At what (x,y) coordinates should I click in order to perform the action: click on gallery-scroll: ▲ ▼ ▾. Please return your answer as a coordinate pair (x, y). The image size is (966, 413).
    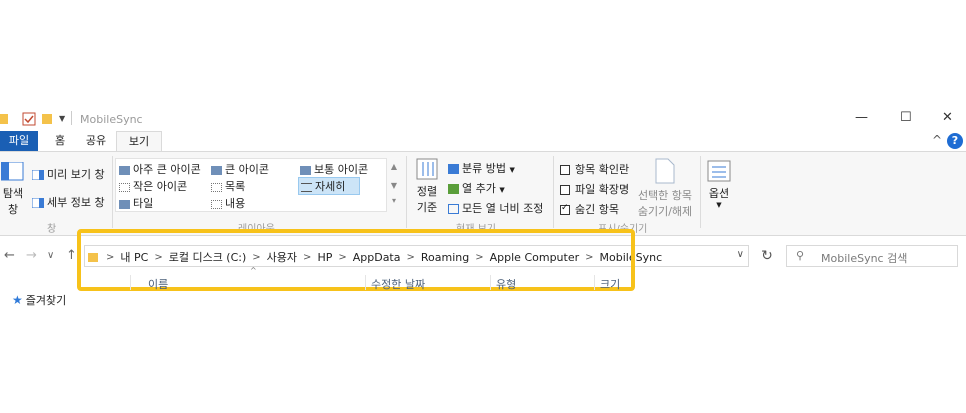
    Looking at the image, I should click on (394, 185).